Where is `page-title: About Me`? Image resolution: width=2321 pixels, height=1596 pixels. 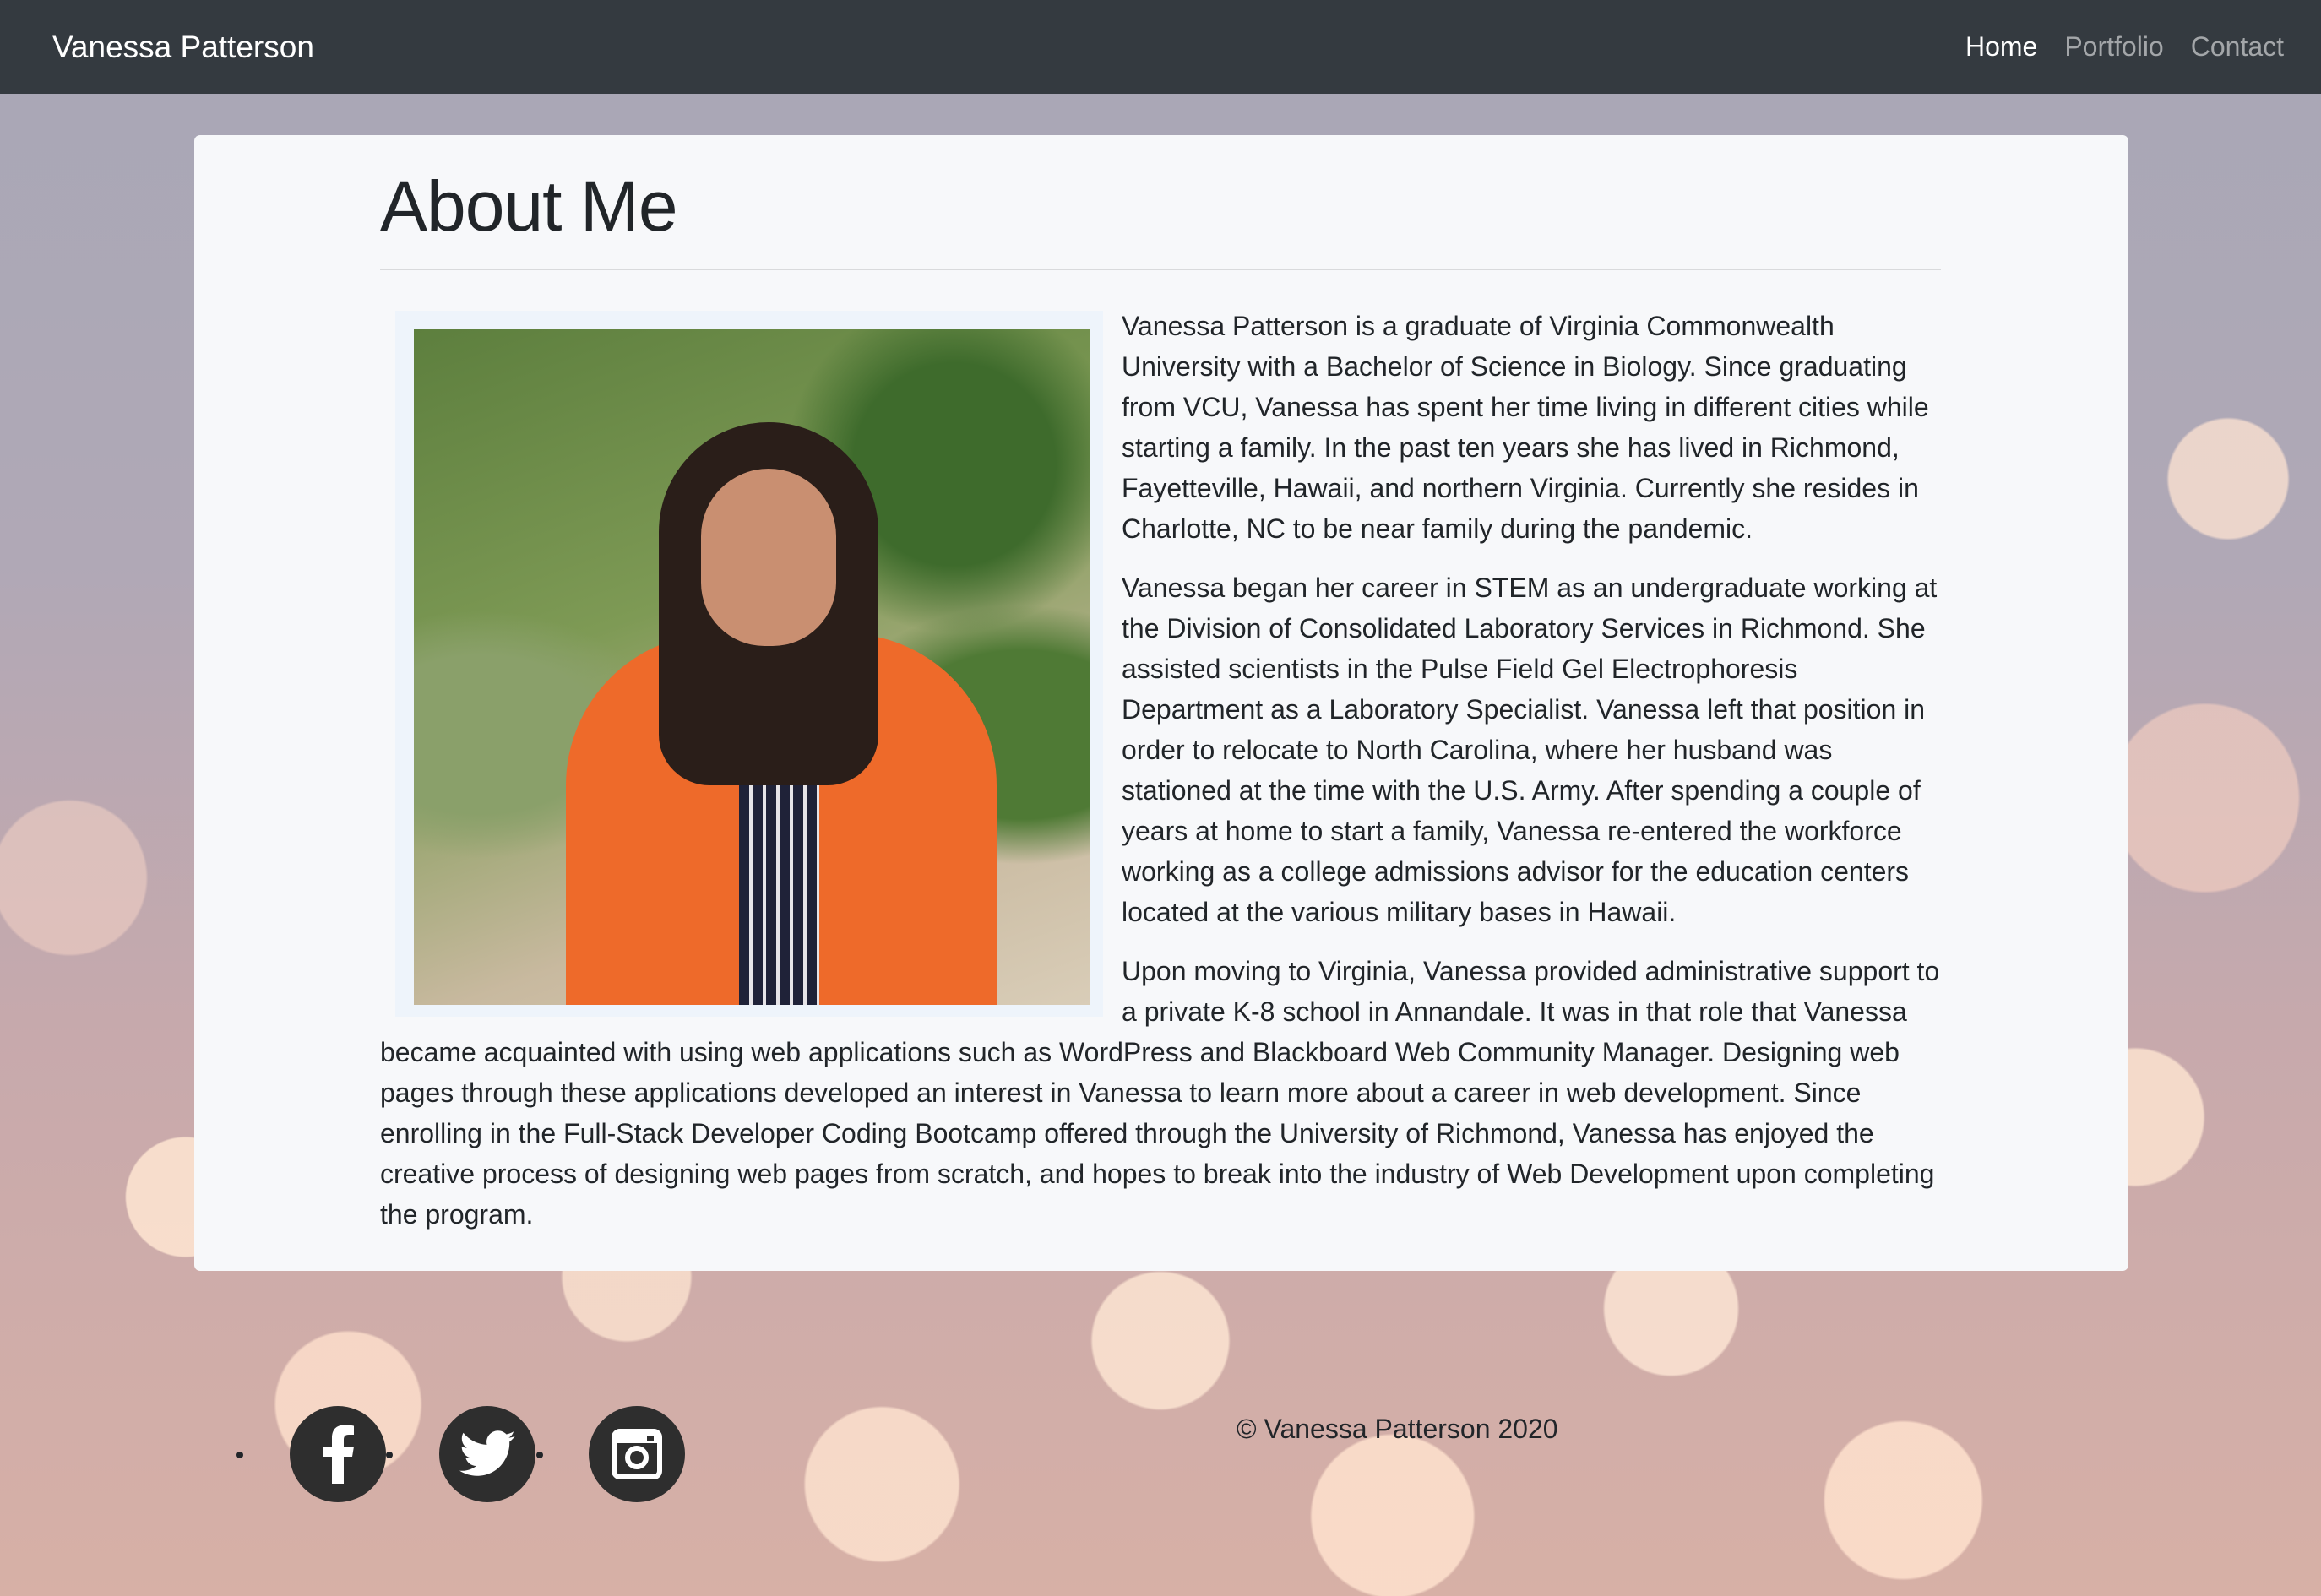
page-title: About Me is located at coordinates (529, 206).